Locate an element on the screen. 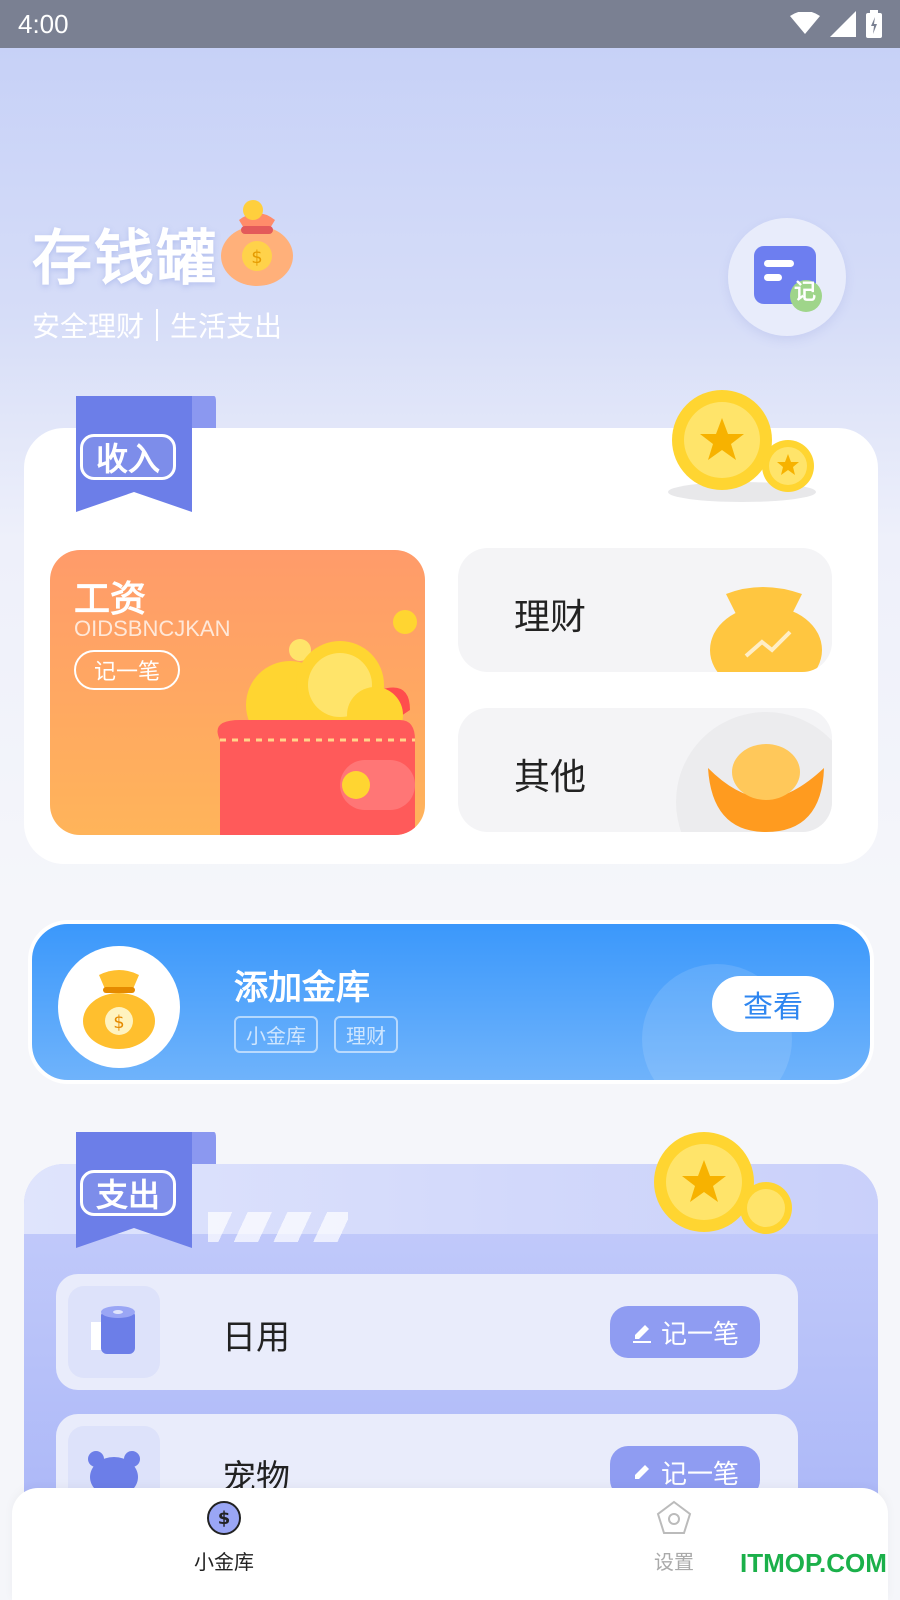  other-label: 其他 is located at coordinates (550, 777).